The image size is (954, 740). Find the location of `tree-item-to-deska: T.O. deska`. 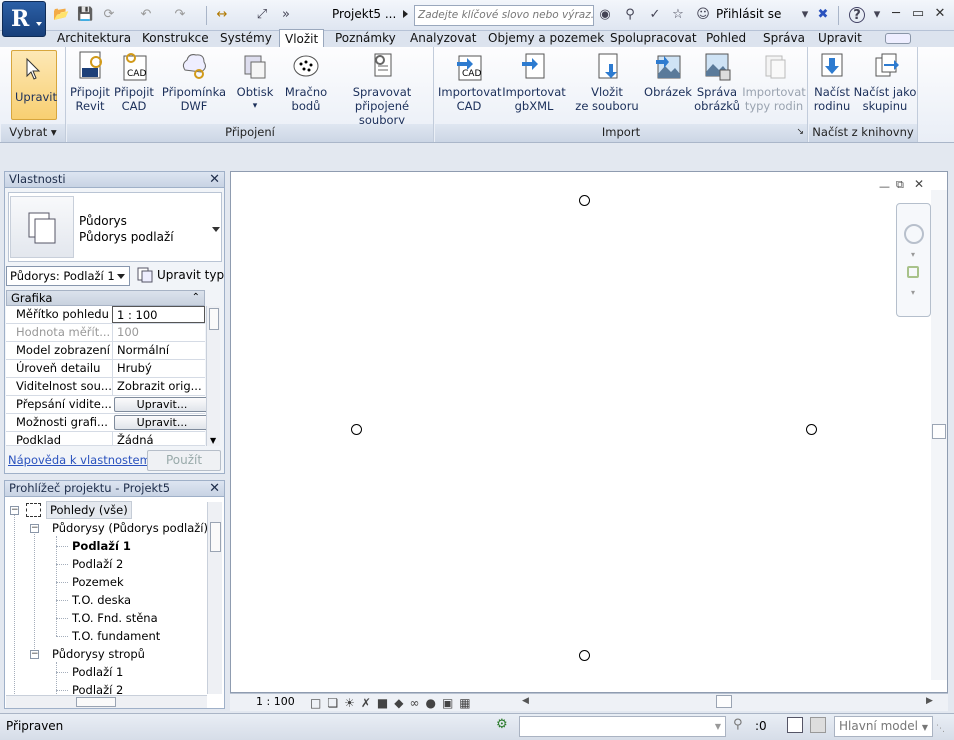

tree-item-to-deska: T.O. deska is located at coordinates (101, 600).